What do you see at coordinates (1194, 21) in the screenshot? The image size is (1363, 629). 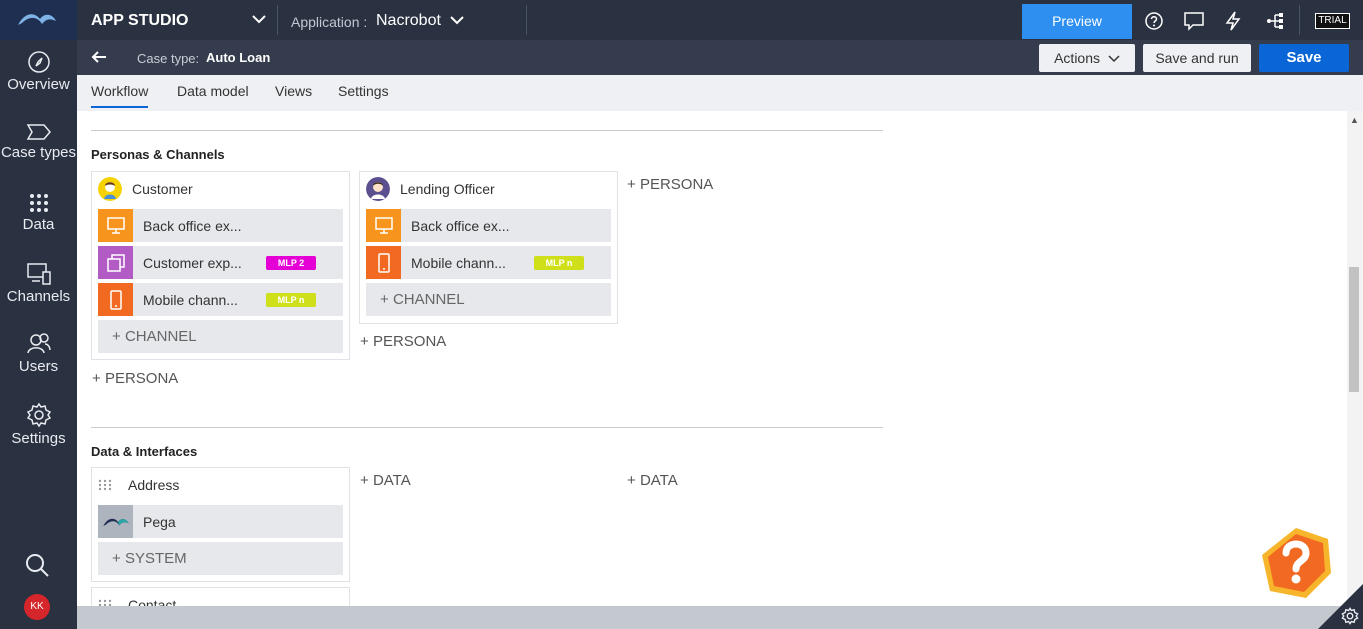 I see `chat-icon` at bounding box center [1194, 21].